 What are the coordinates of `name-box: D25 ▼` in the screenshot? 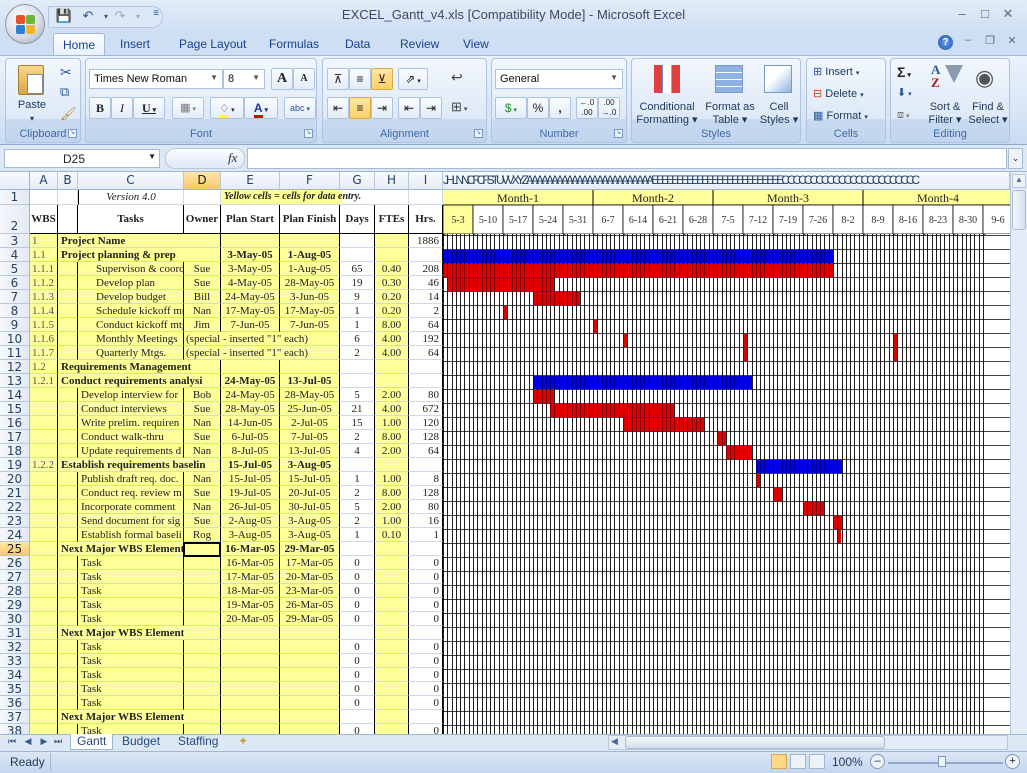 It's located at (82, 158).